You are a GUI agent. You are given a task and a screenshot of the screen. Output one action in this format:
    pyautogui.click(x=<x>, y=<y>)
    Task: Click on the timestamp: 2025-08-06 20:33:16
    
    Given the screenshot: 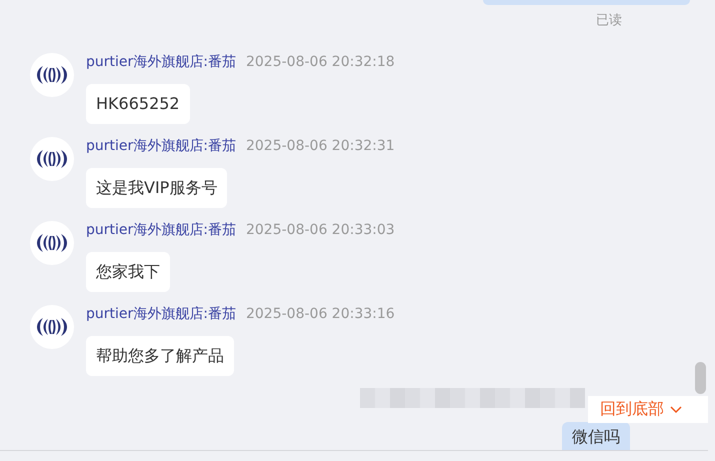 What is the action you would take?
    pyautogui.click(x=320, y=314)
    